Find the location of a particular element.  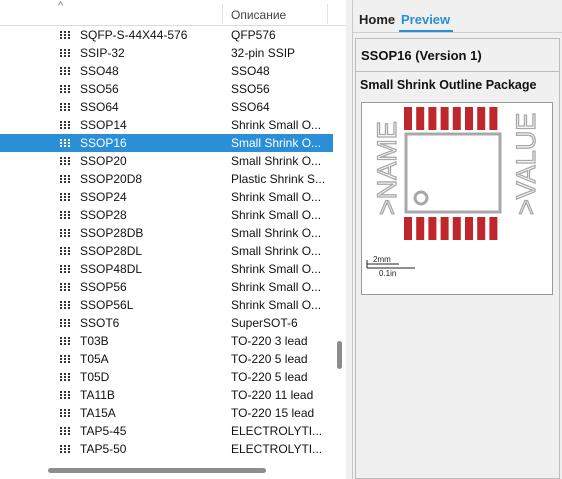

list-item: SSIP-32 32-pin SSIP is located at coordinates (166, 53).